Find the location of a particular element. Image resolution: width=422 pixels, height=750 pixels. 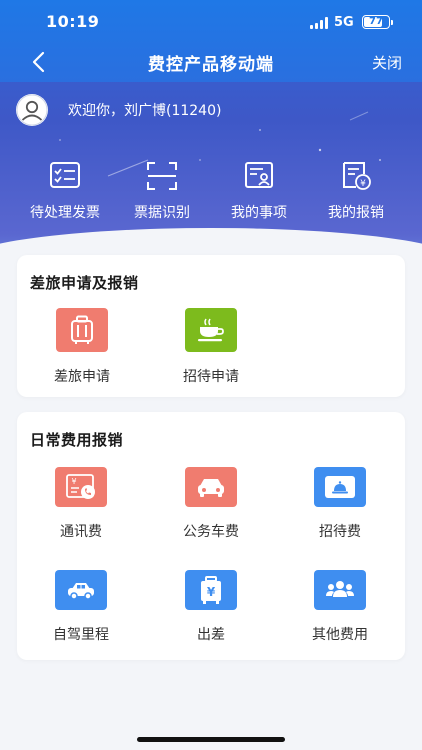

suitcase-icon is located at coordinates (82, 330).